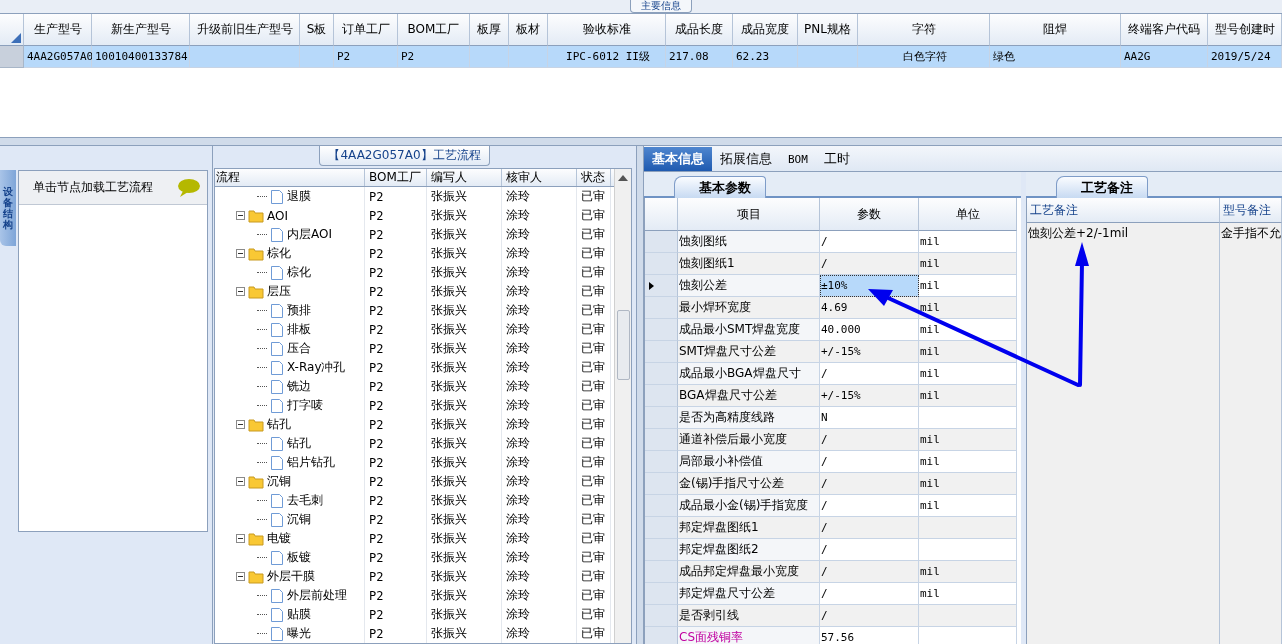 This screenshot has width=1282, height=644. Describe the element at coordinates (828, 30) in the screenshot. I see `column-header: PNL规格` at that location.